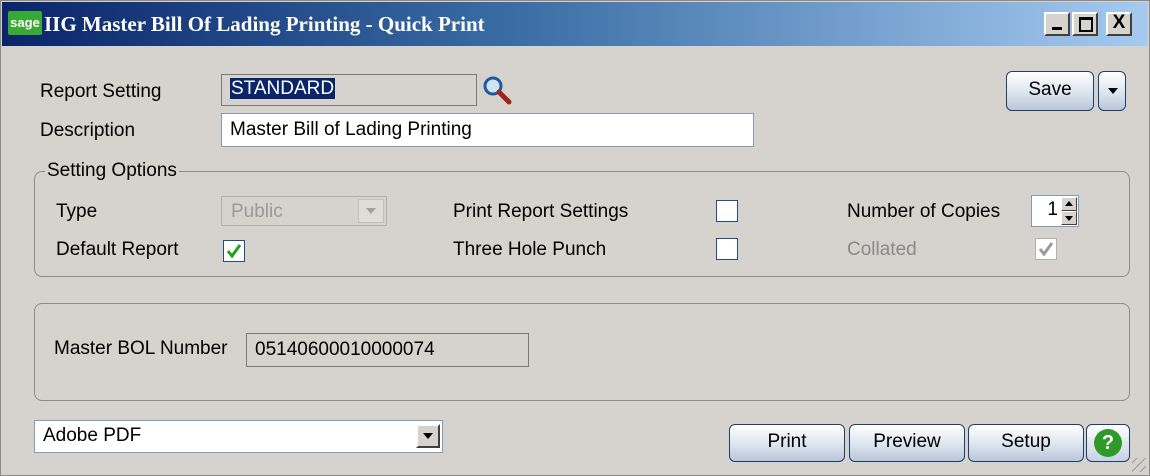 The height and width of the screenshot is (476, 1150). I want to click on type-value: Public, so click(257, 211).